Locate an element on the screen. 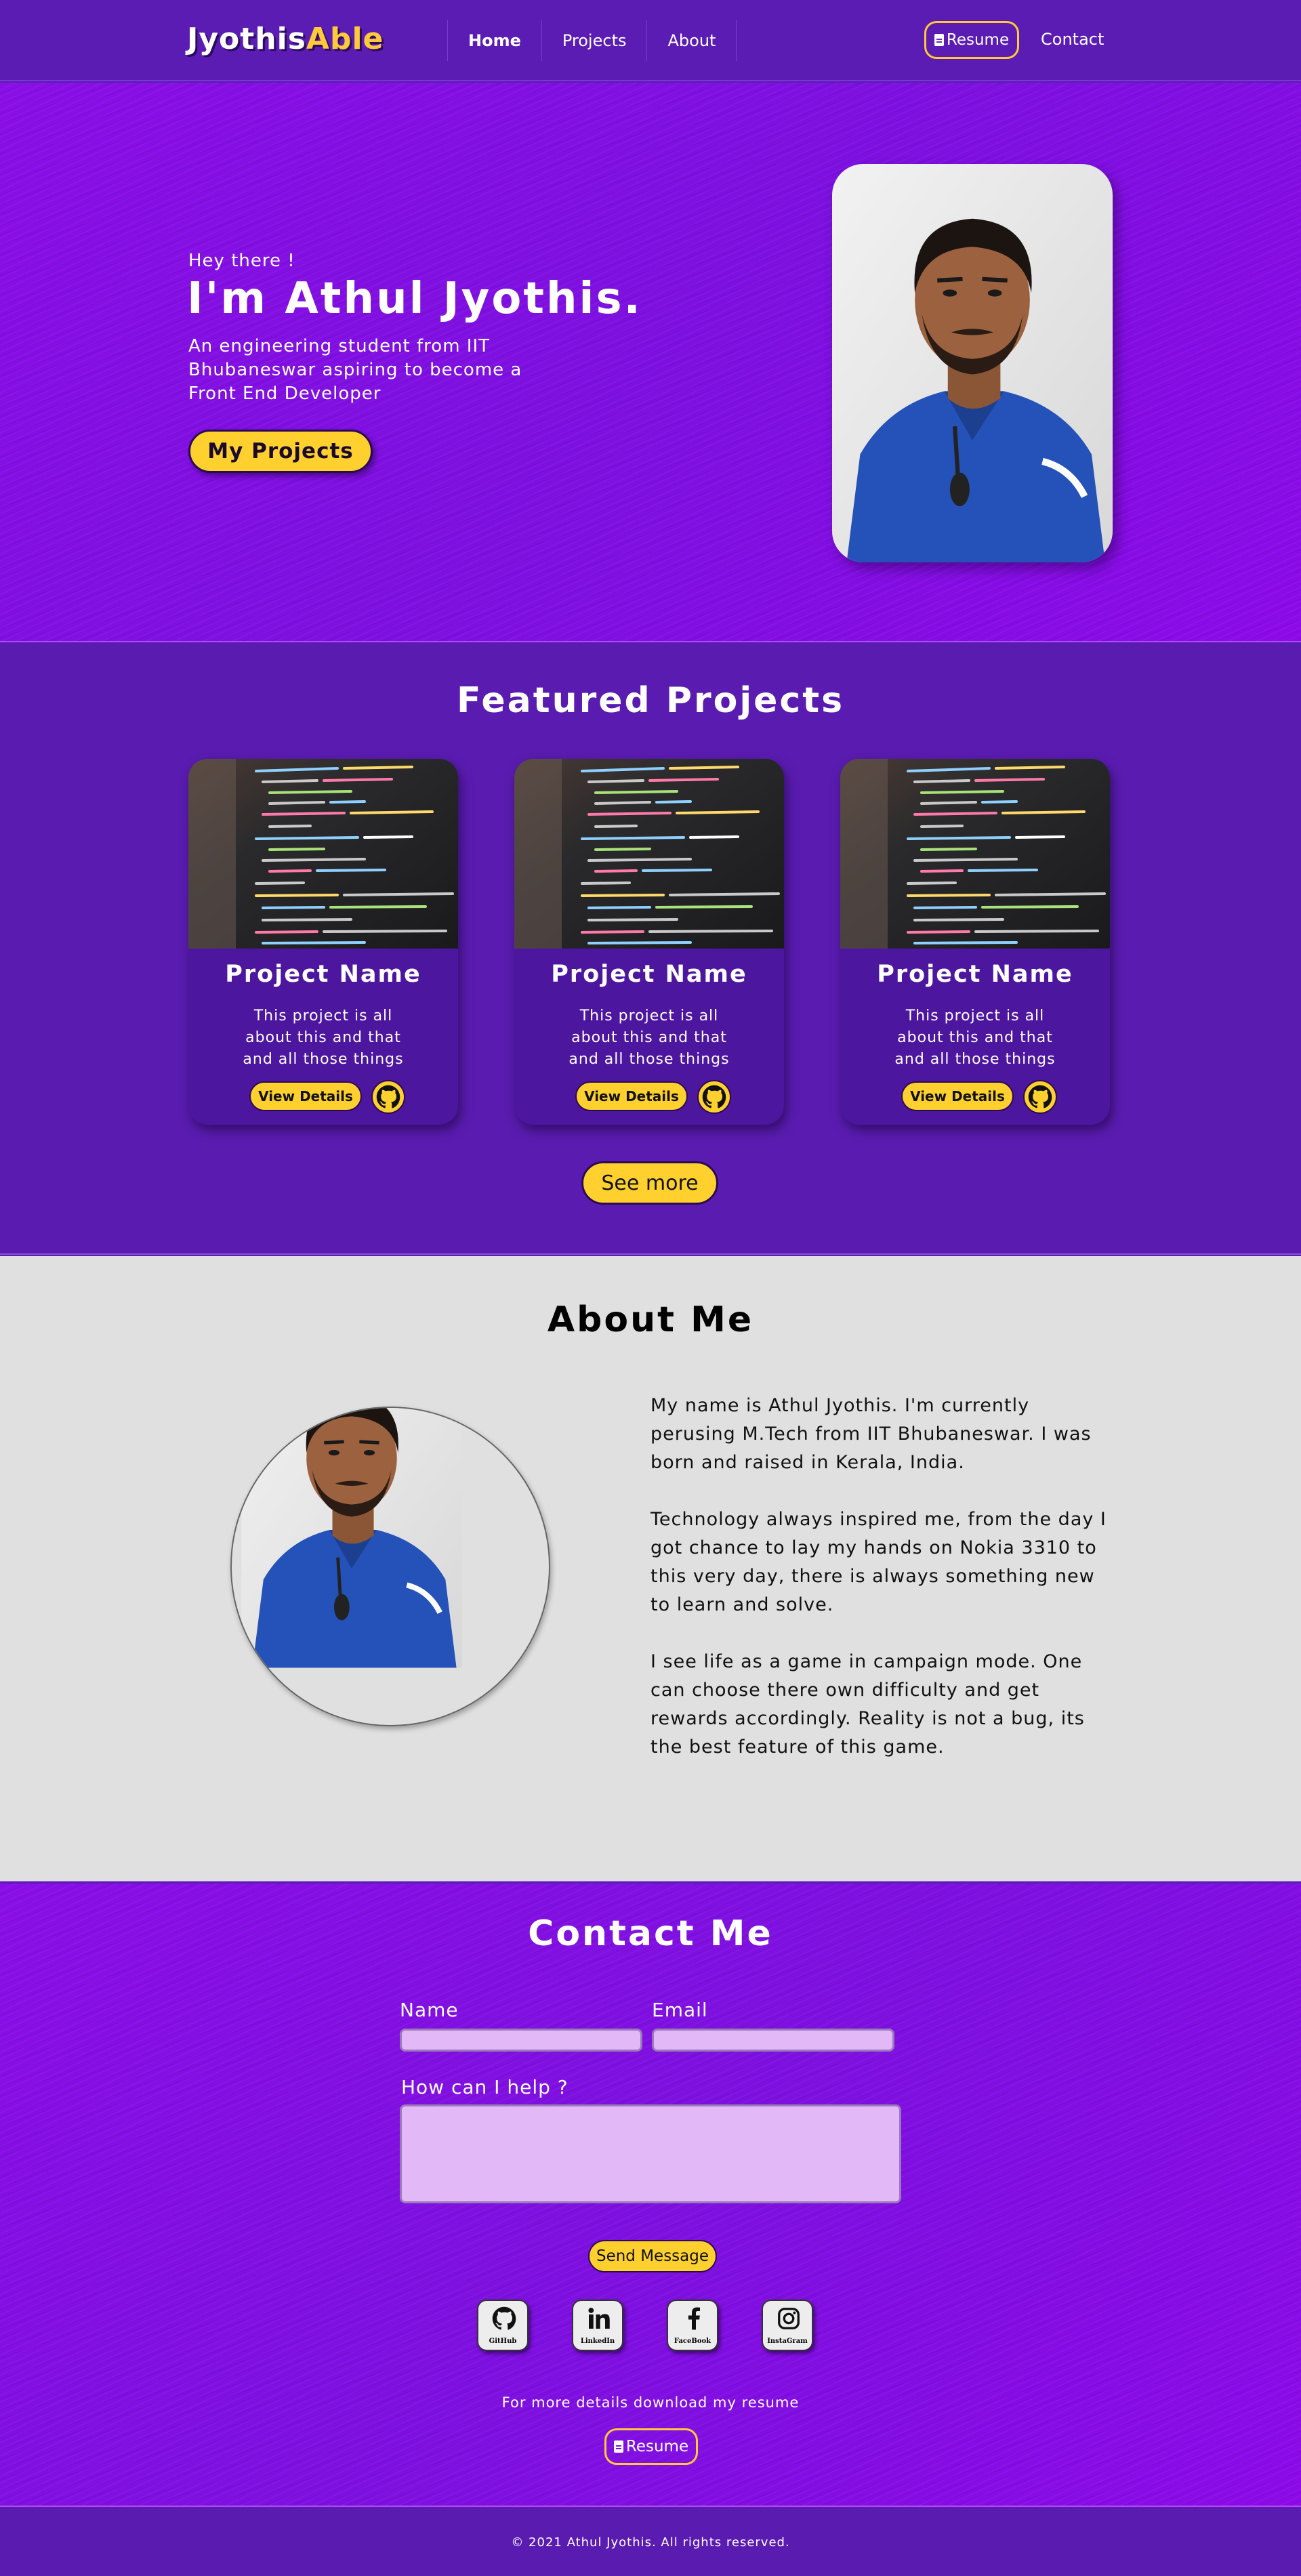 The width and height of the screenshot is (1301, 2576). social-label: LinkedIn is located at coordinates (597, 2341).